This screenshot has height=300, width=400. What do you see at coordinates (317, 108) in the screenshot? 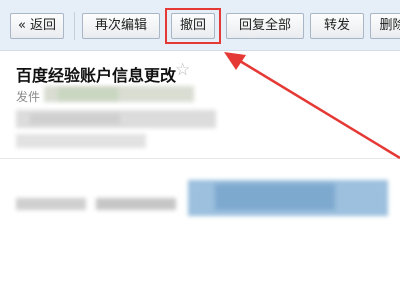
I see `arrow-shaft` at bounding box center [317, 108].